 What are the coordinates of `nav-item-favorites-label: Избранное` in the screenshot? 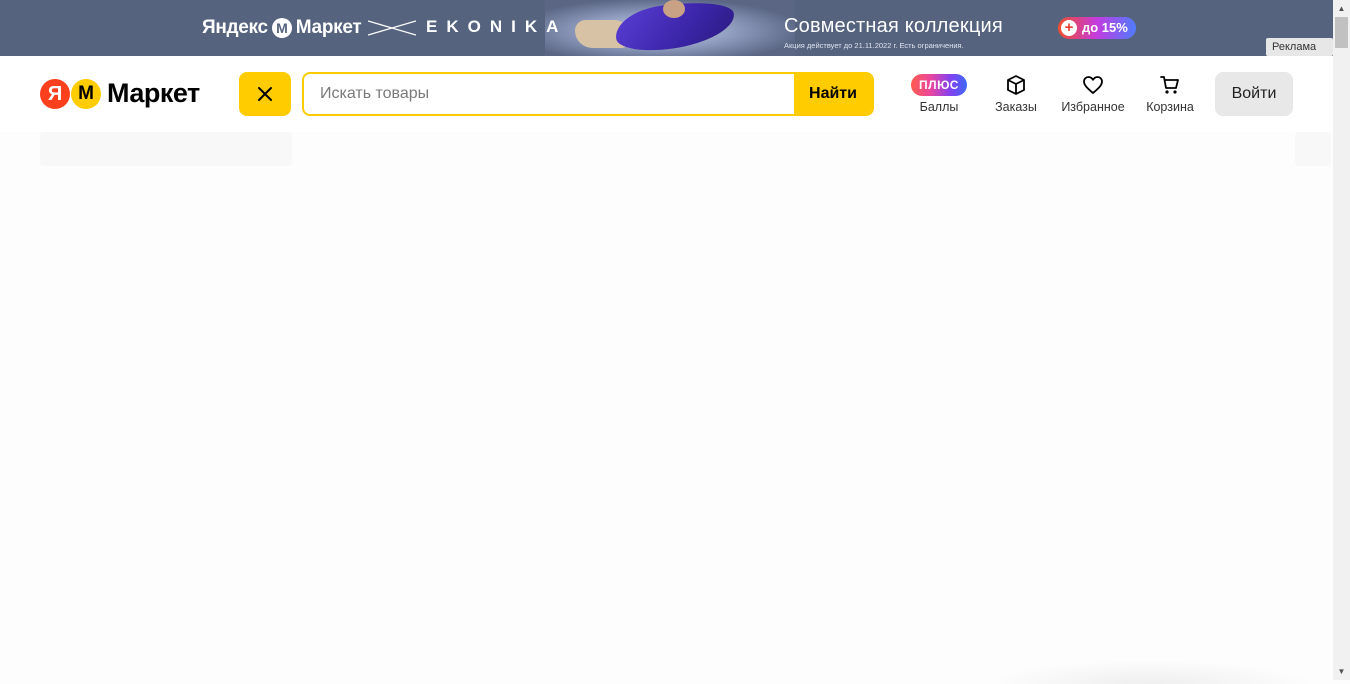 It's located at (1093, 107).